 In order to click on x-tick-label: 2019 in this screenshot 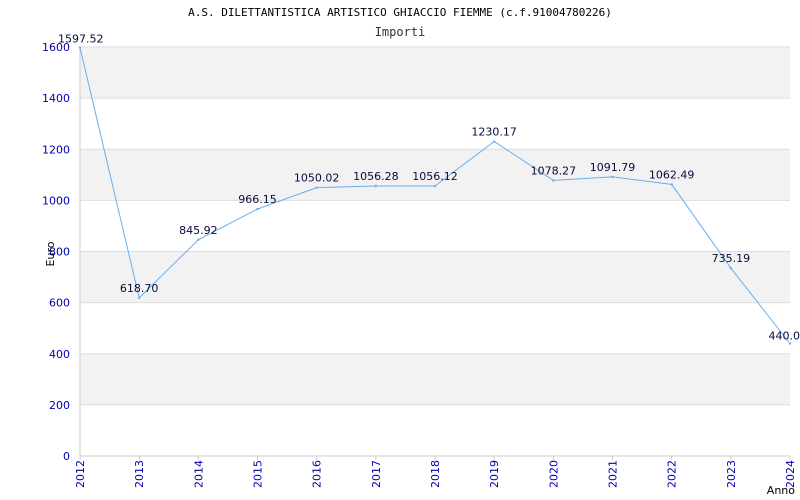, I will do `click(494, 474)`.